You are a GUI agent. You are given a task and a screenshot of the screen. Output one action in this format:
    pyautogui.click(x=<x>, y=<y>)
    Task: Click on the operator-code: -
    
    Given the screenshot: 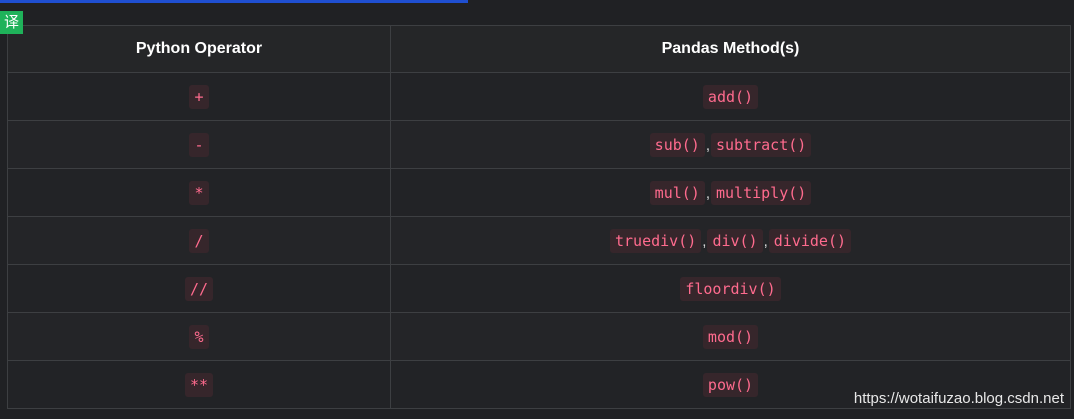 What is the action you would take?
    pyautogui.click(x=199, y=144)
    